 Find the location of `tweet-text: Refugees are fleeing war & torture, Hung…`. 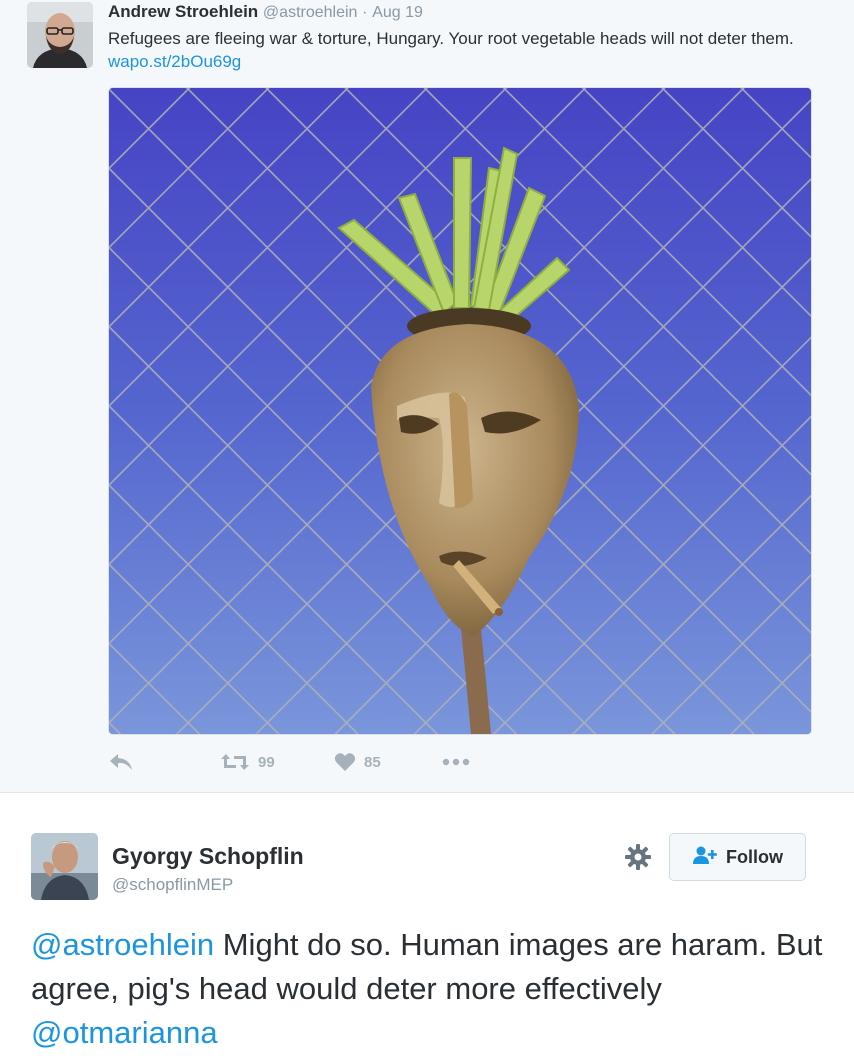

tweet-text: Refugees are fleeing war & torture, Hung… is located at coordinates (468, 50).